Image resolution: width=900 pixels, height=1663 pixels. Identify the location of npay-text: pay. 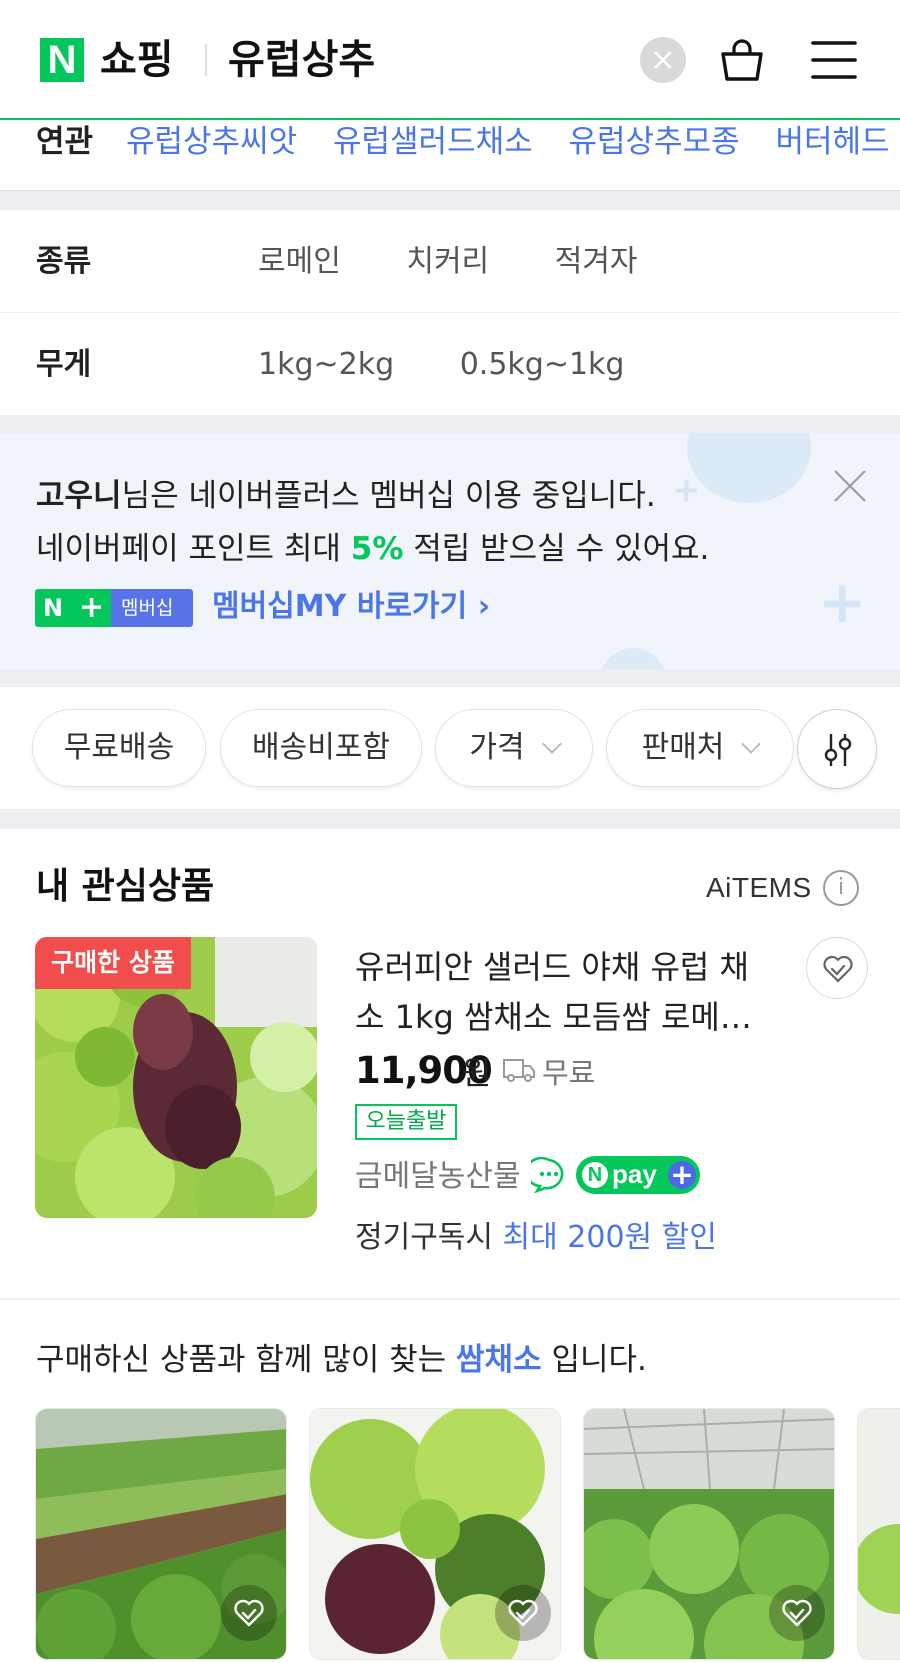
(634, 1174).